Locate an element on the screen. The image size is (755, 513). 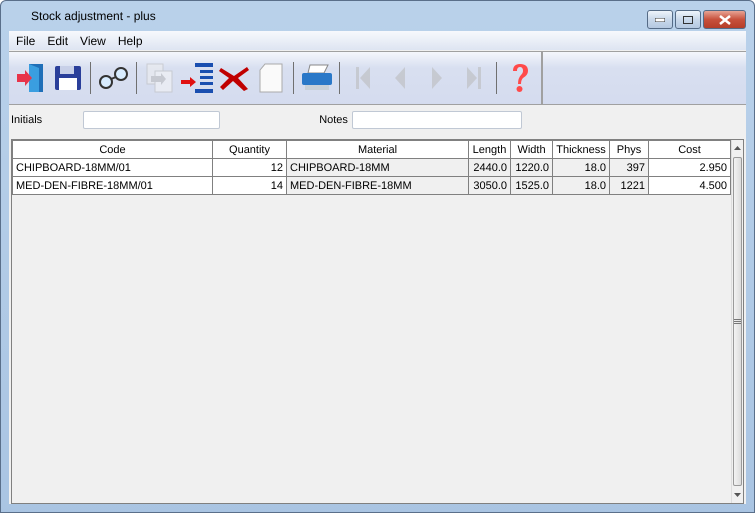
delete-icon is located at coordinates (234, 78).